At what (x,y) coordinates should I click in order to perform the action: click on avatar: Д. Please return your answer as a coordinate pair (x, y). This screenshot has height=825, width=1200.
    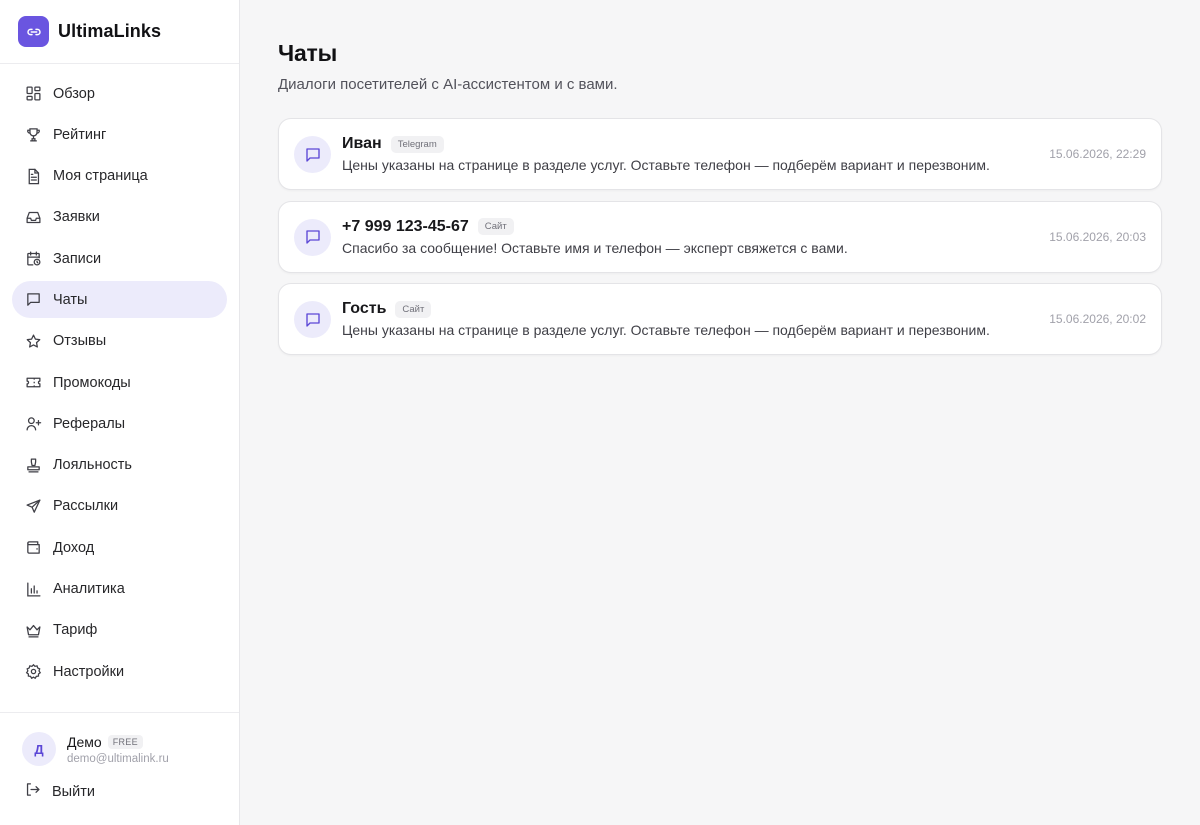
    Looking at the image, I should click on (39, 749).